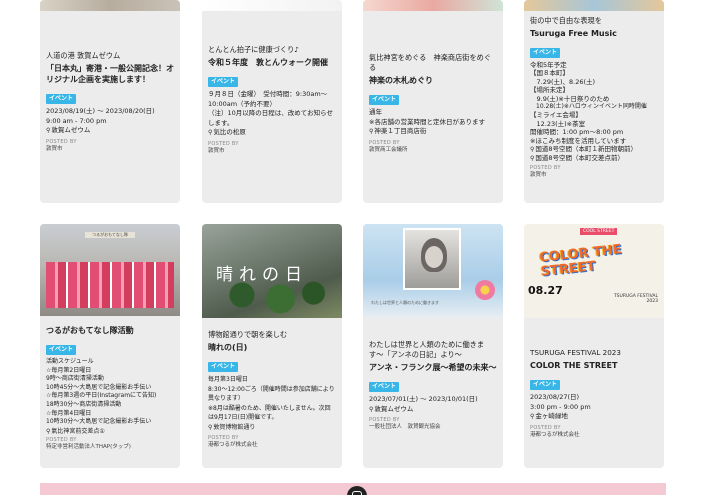 This screenshot has width=705, height=495. What do you see at coordinates (485, 290) in the screenshot?
I see `flower-decoration` at bounding box center [485, 290].